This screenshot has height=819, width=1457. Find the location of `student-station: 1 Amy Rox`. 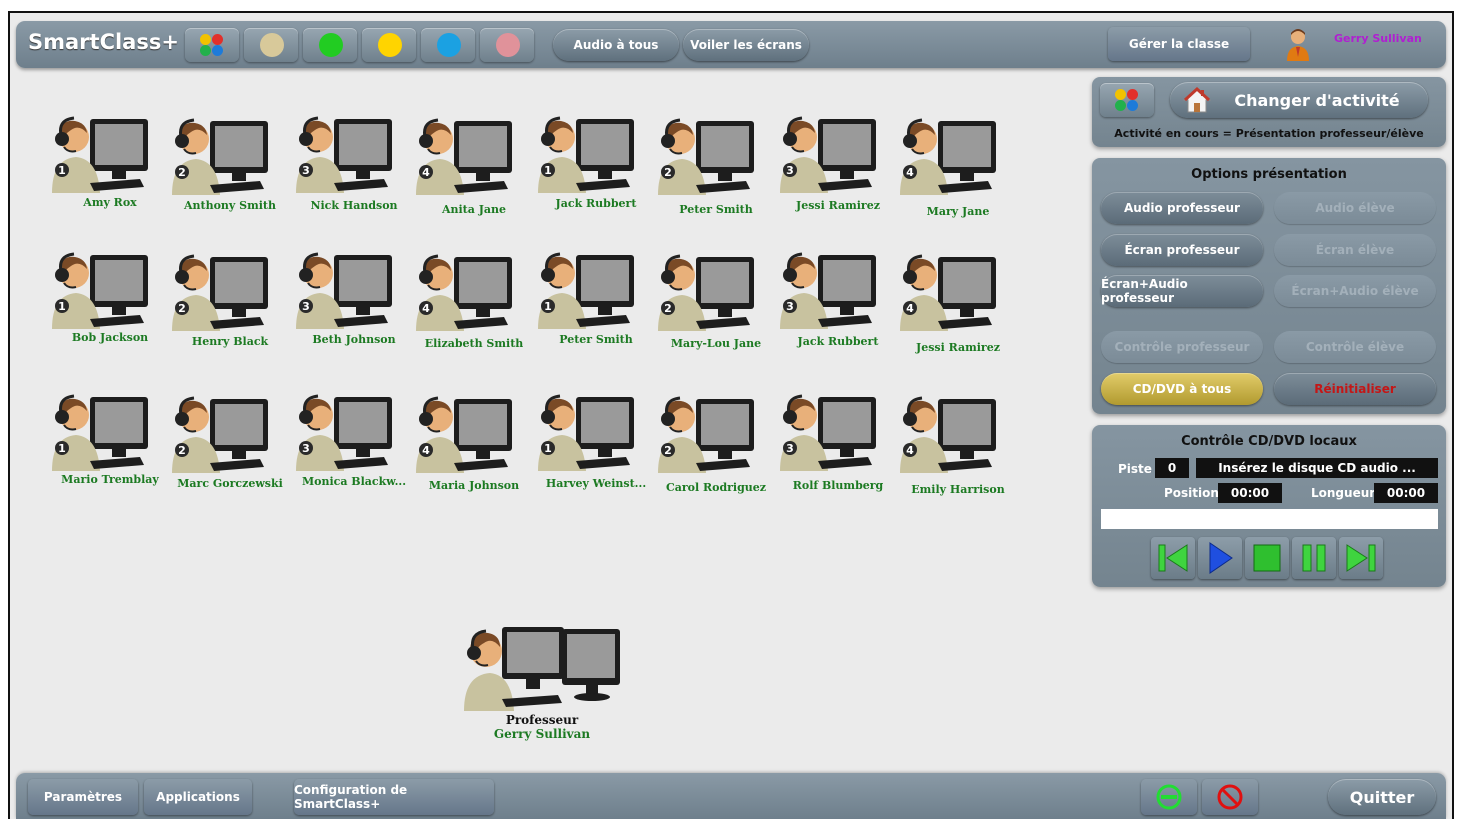

student-station: 1 Amy Rox is located at coordinates (110, 168).